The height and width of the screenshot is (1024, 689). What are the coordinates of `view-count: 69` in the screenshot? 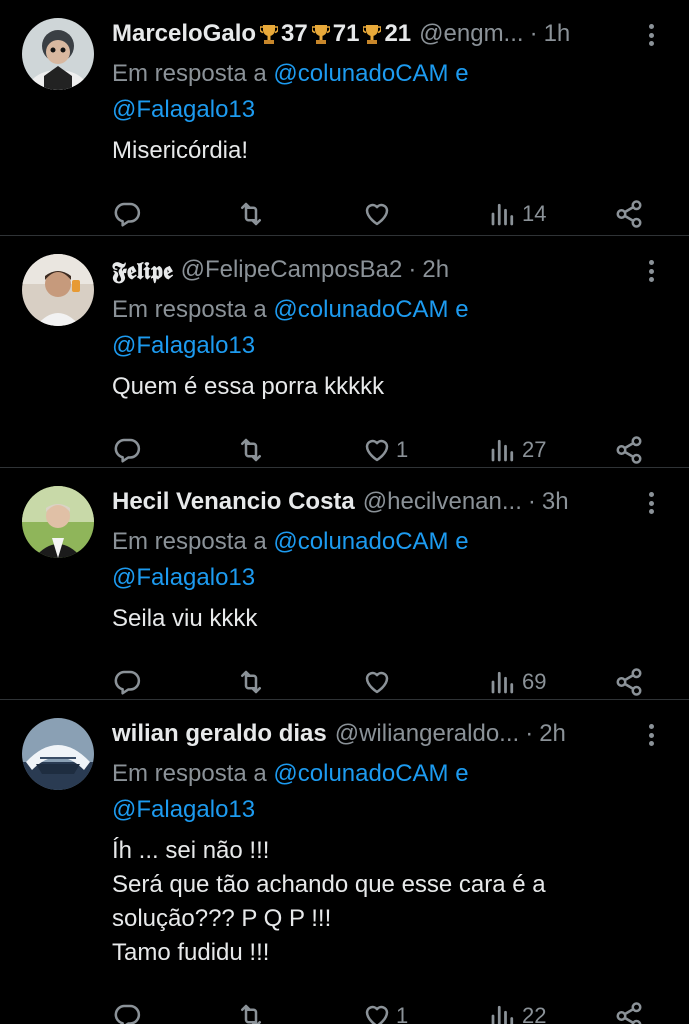 It's located at (534, 681).